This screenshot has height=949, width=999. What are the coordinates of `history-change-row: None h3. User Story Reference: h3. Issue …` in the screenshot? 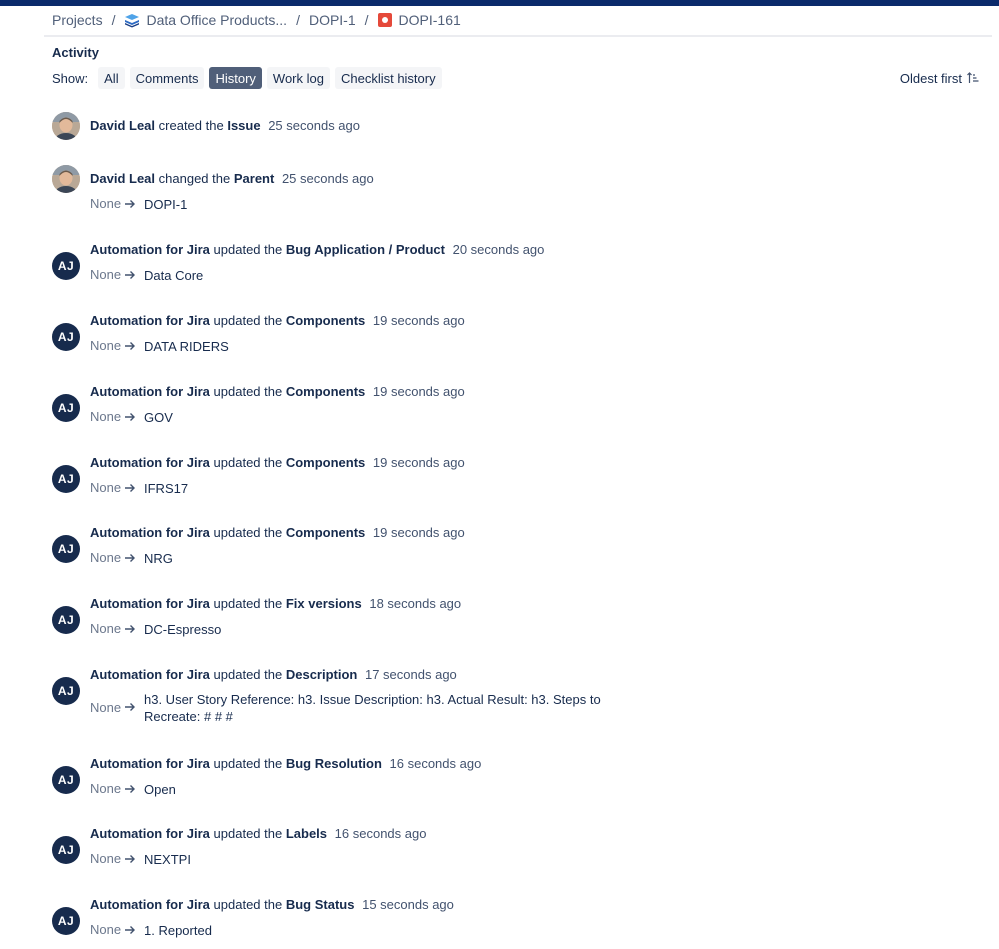 It's located at (352, 708).